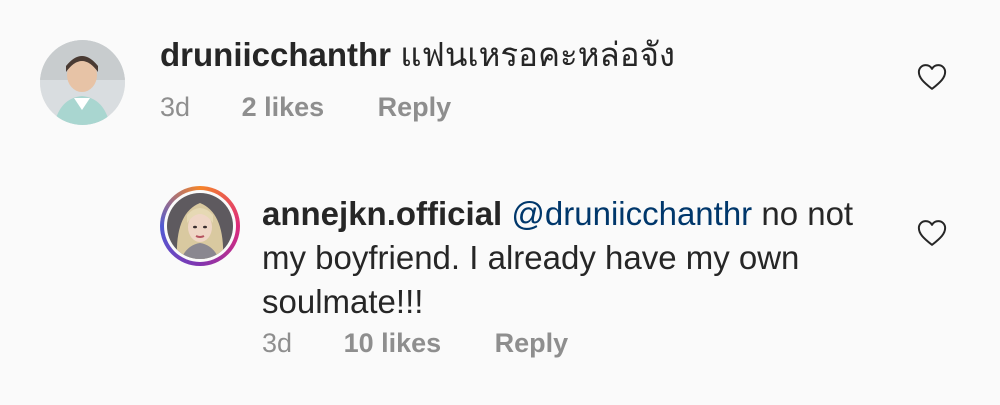 The image size is (1000, 405). I want to click on story-ring-avatar-icon, so click(200, 226).